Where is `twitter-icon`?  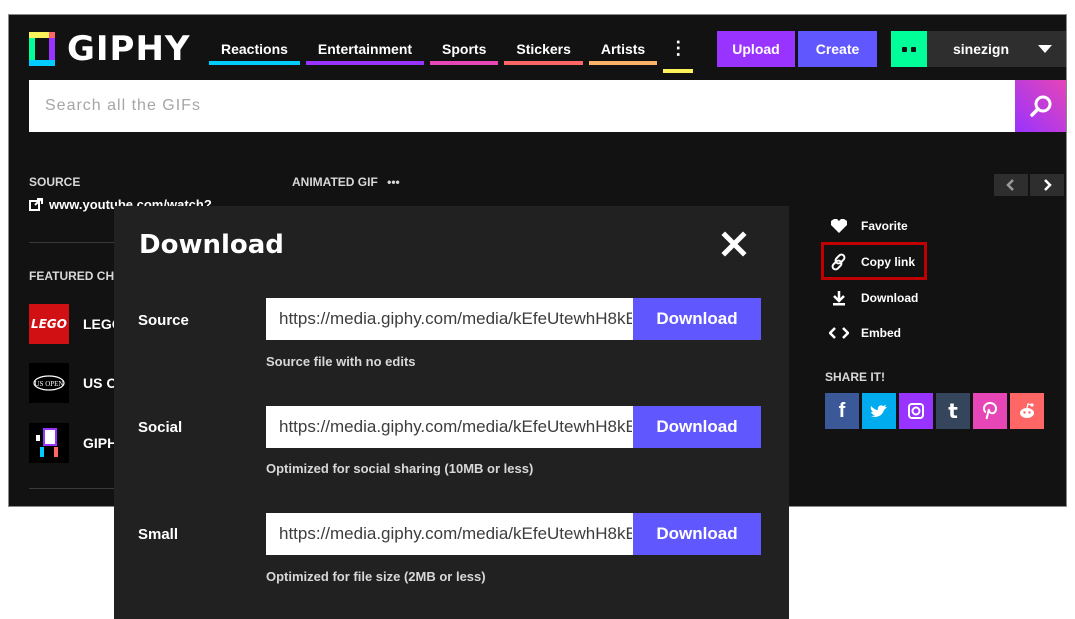
twitter-icon is located at coordinates (878, 410).